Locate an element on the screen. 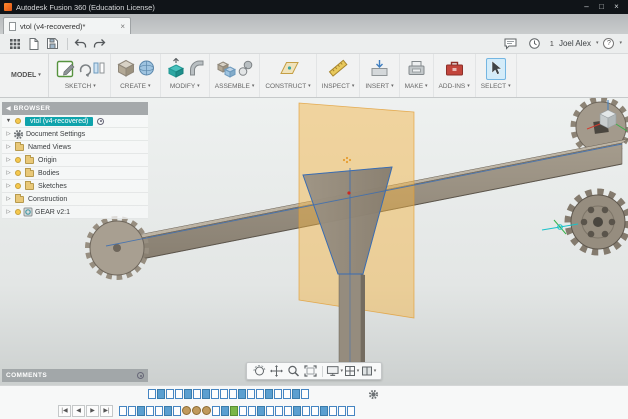  help-menu: ? is located at coordinates (609, 43).